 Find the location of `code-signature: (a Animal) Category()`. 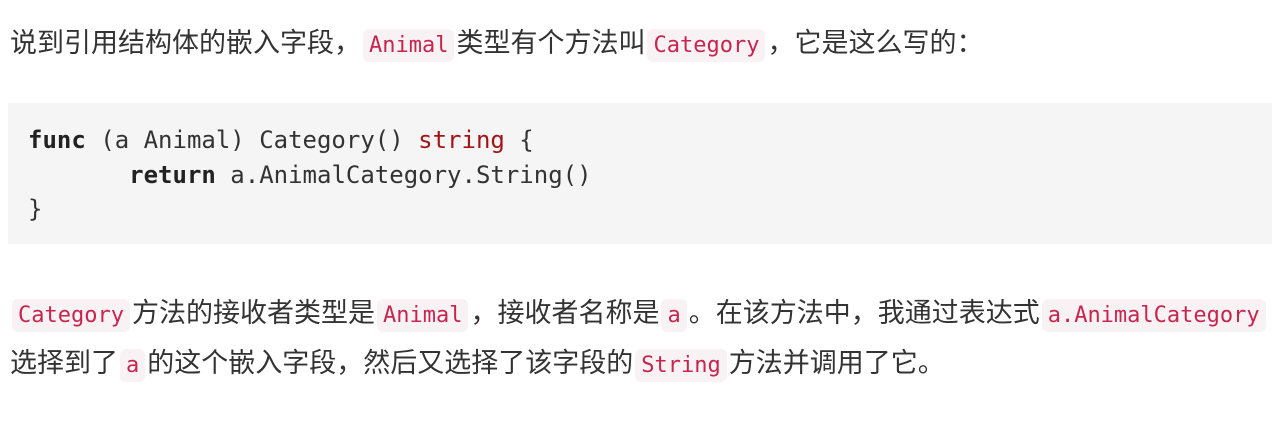

code-signature: (a Animal) Category() is located at coordinates (252, 140).